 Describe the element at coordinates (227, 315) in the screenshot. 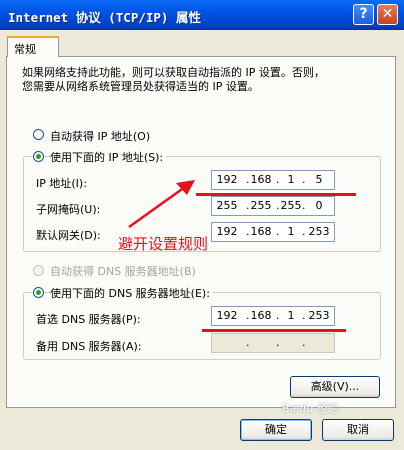

I see `pdns-octet-1: 192` at that location.